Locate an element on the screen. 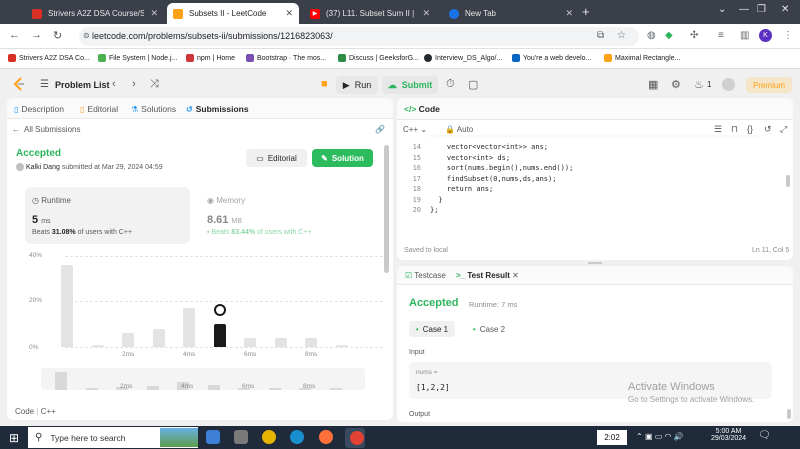 Image resolution: width=800 pixels, height=449 pixels. shuffle-icon: ⤨ is located at coordinates (154, 84).